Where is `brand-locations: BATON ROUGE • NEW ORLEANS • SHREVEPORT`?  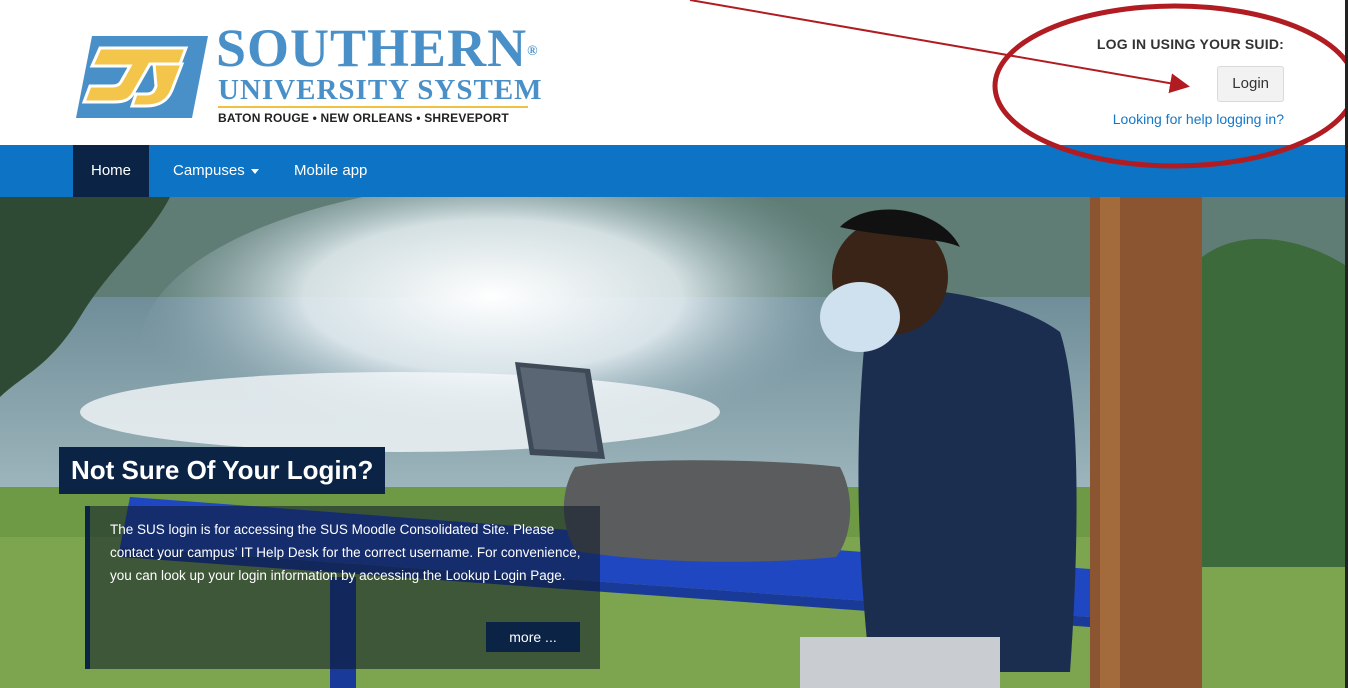 brand-locations: BATON ROUGE • NEW ORLEANS • SHREVEPORT is located at coordinates (363, 118).